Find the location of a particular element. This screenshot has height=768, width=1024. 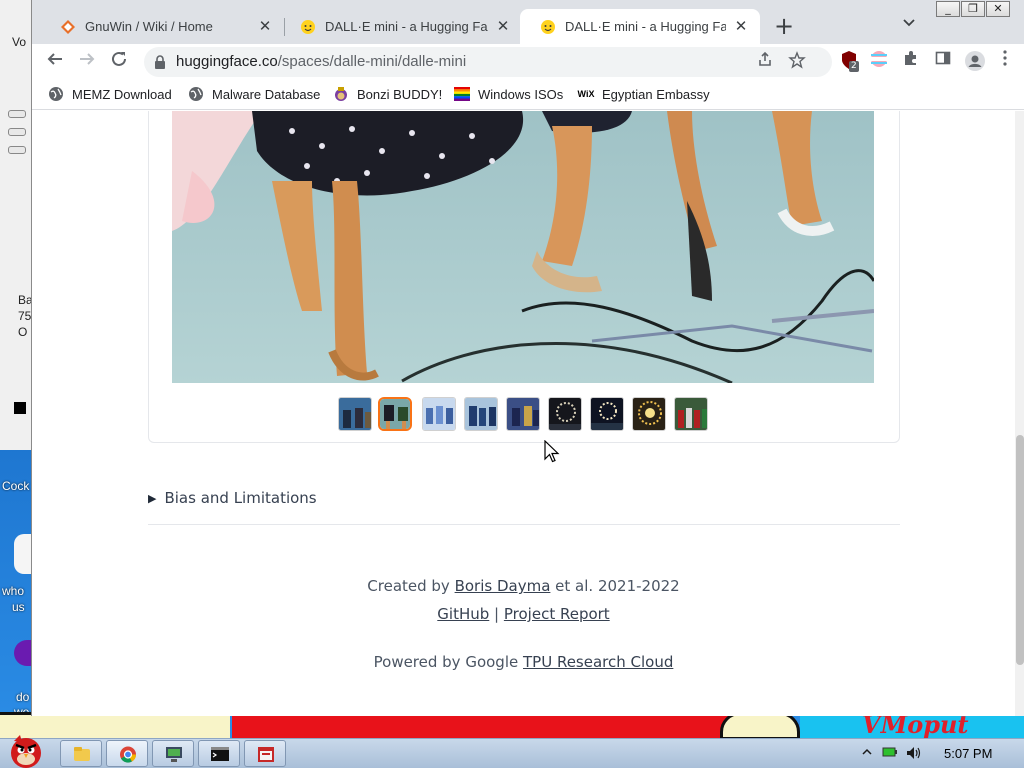

tab-dalle-mini-active: DALL·E mini - a Hugging Face ✕ is located at coordinates (640, 26).